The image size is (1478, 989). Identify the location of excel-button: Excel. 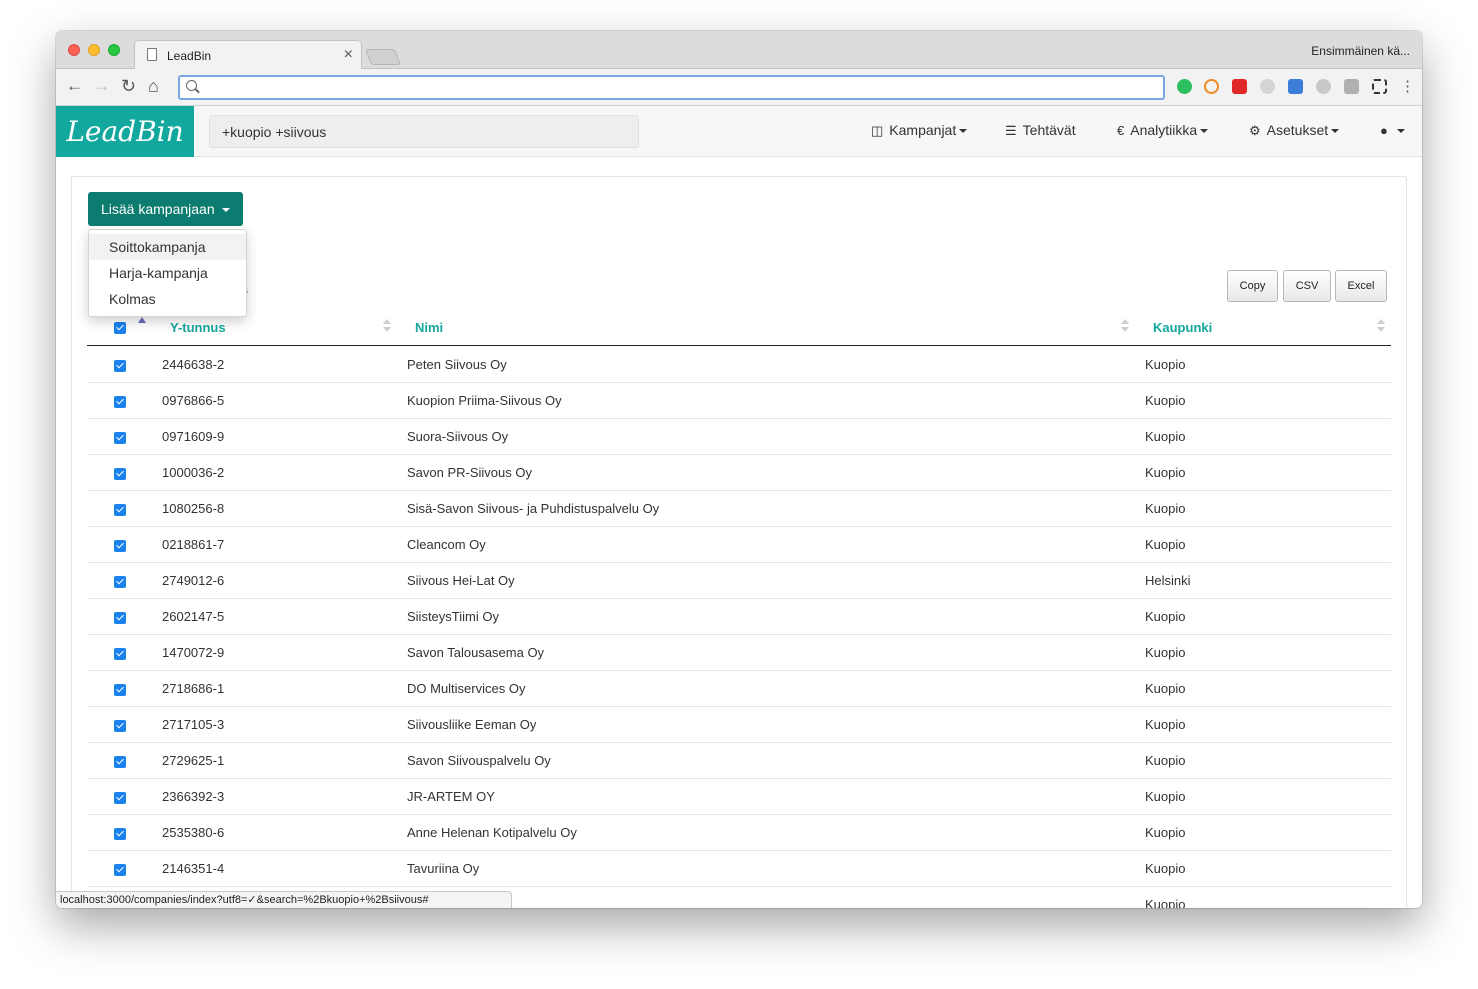
(1361, 286).